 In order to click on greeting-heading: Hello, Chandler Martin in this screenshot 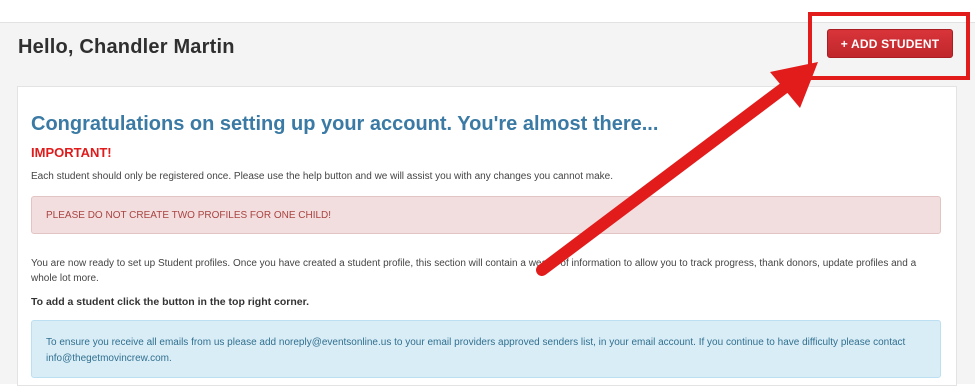, I will do `click(126, 47)`.